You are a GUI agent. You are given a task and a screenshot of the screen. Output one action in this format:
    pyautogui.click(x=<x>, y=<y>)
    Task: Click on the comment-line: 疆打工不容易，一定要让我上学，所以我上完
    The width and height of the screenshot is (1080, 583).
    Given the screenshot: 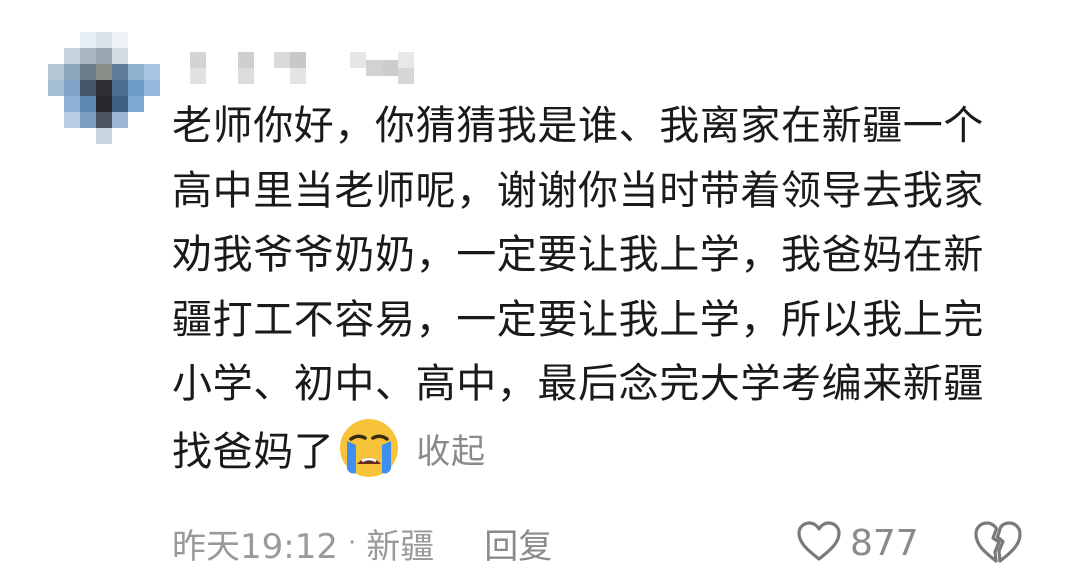 What is the action you would take?
    pyautogui.click(x=578, y=319)
    